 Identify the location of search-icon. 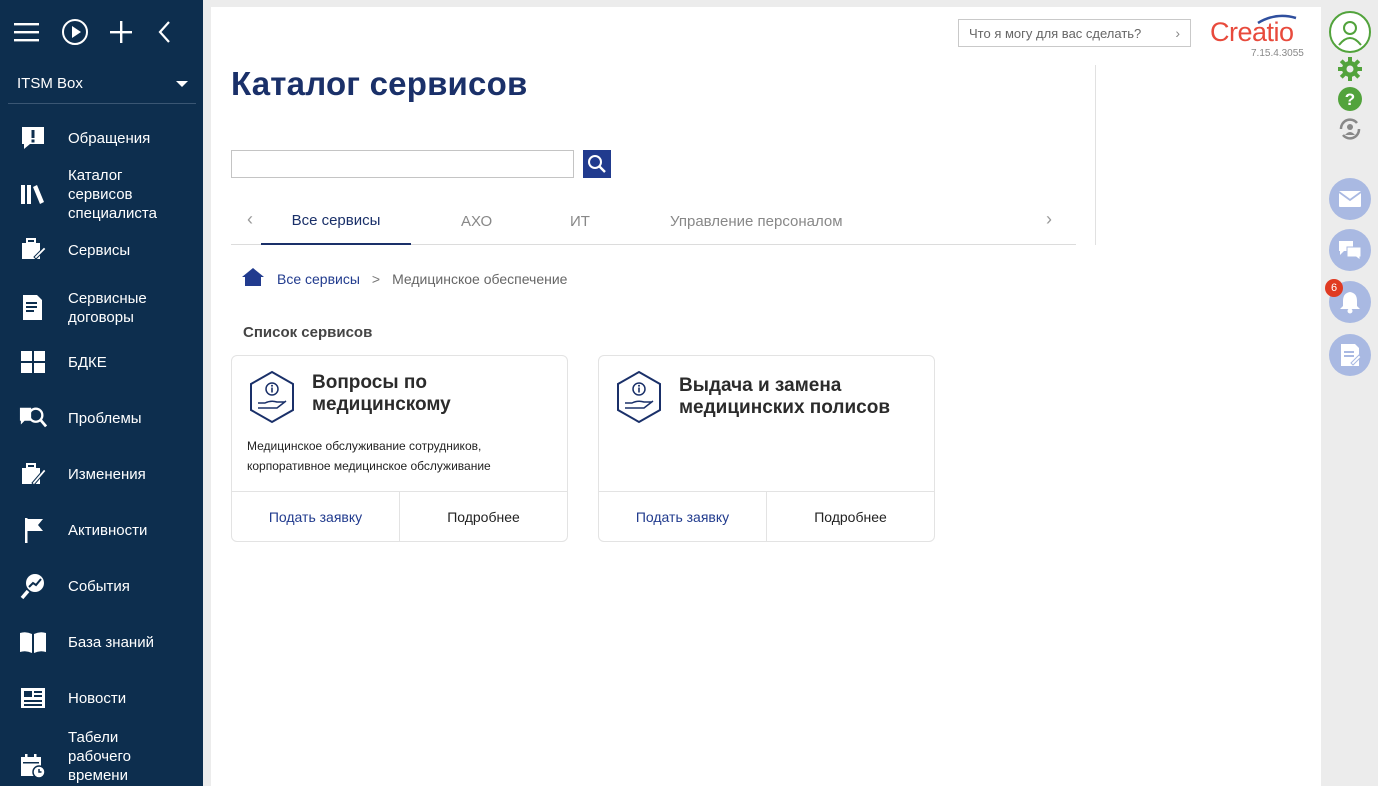
(597, 164).